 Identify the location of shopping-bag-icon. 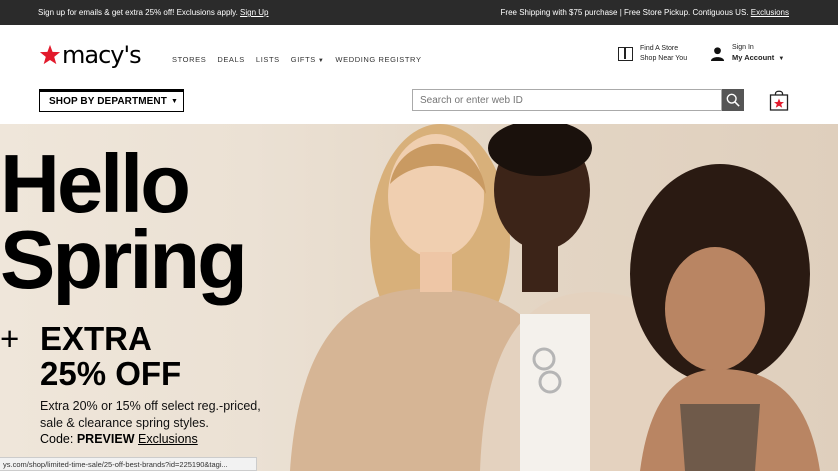
(779, 100).